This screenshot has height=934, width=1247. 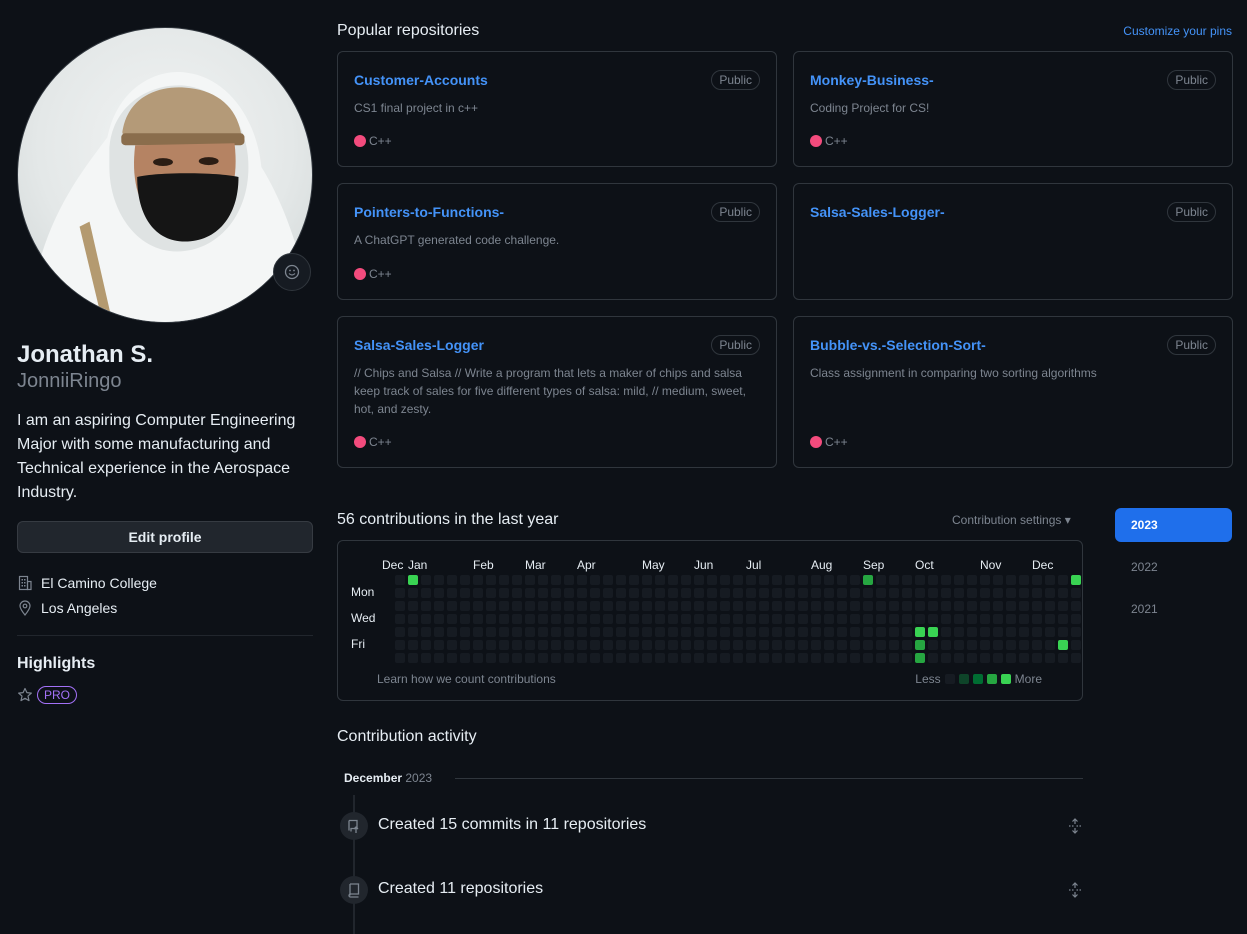 What do you see at coordinates (1177, 31) in the screenshot?
I see `customize-pins-link: Customize your pins` at bounding box center [1177, 31].